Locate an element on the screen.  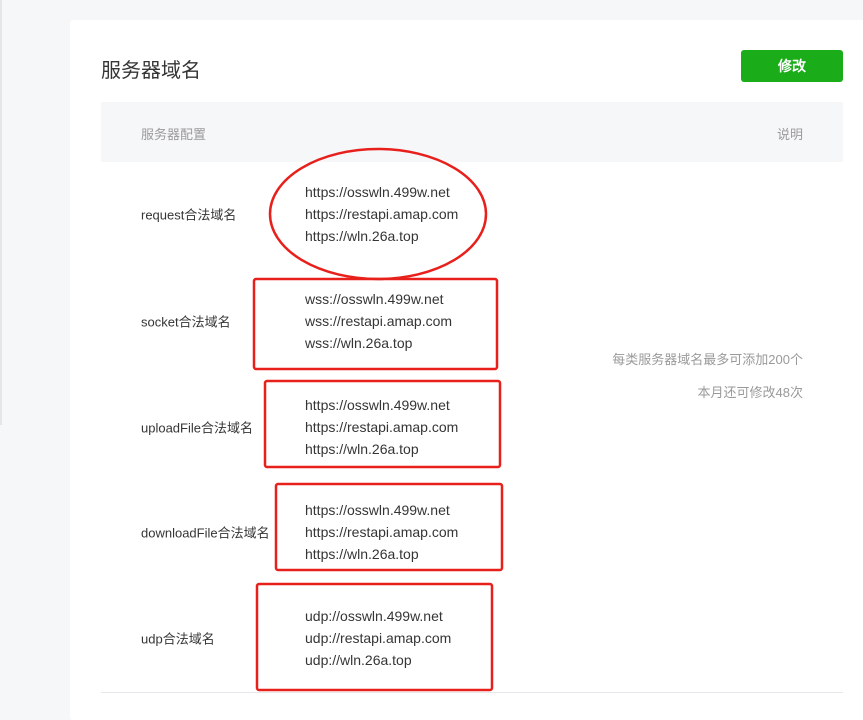
domain-value: wss://osswln.499w.net is located at coordinates (374, 299).